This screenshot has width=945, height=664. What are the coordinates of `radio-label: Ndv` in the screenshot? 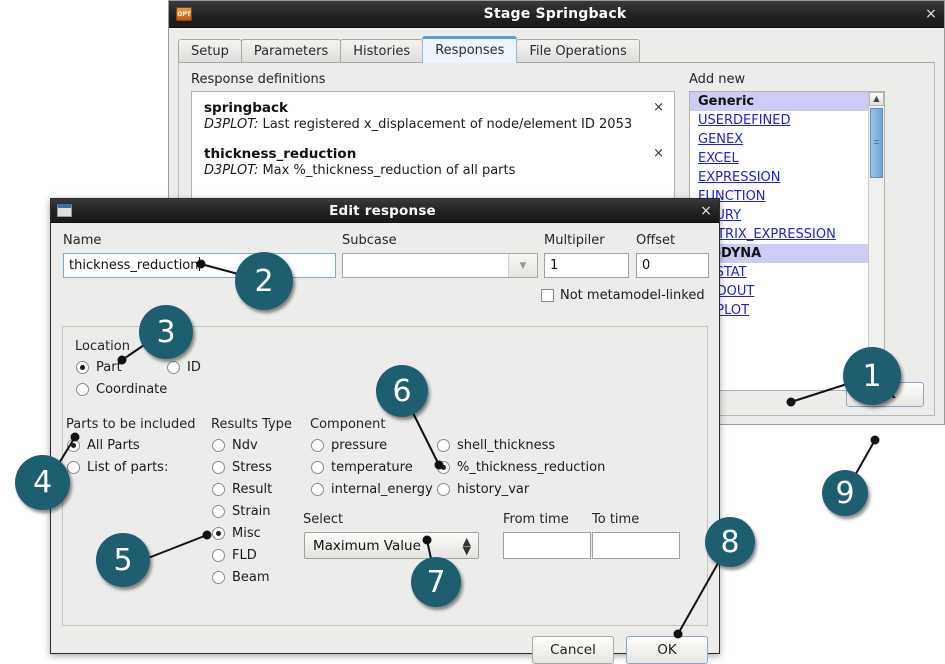 It's located at (245, 445).